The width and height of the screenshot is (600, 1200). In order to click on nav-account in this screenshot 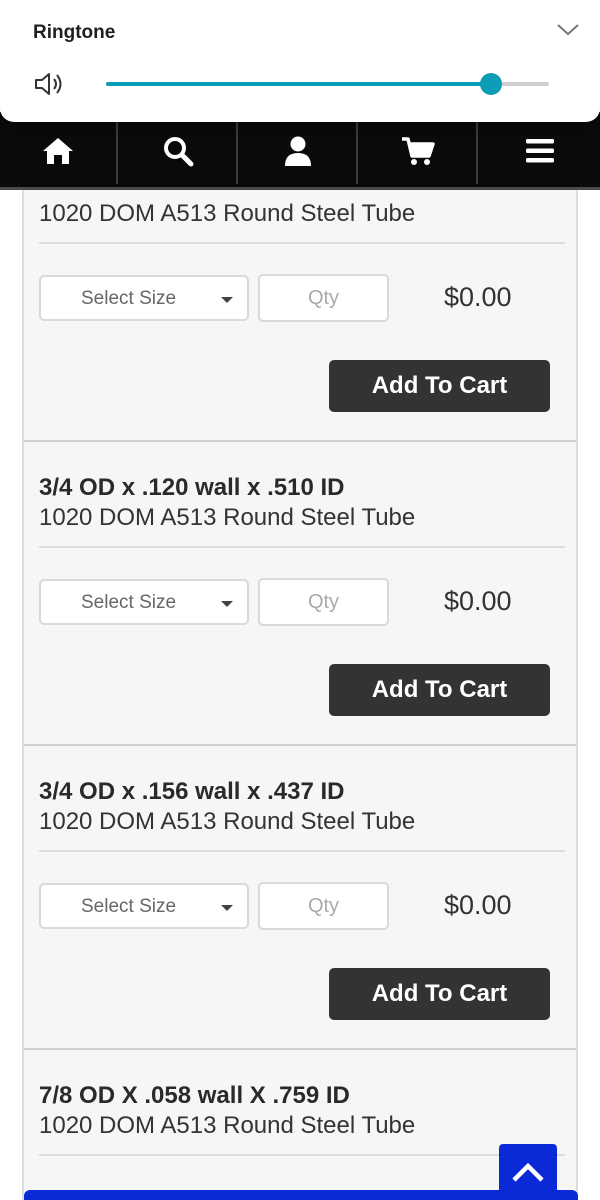, I will do `click(299, 151)`.